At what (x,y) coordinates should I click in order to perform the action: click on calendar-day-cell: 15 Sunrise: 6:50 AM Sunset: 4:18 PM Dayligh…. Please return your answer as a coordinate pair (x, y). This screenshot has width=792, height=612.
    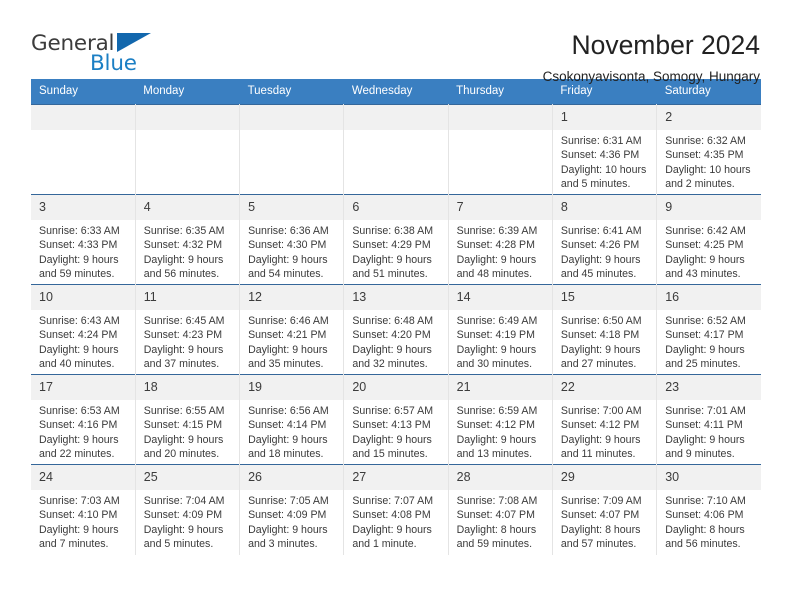
    Looking at the image, I should click on (605, 329).